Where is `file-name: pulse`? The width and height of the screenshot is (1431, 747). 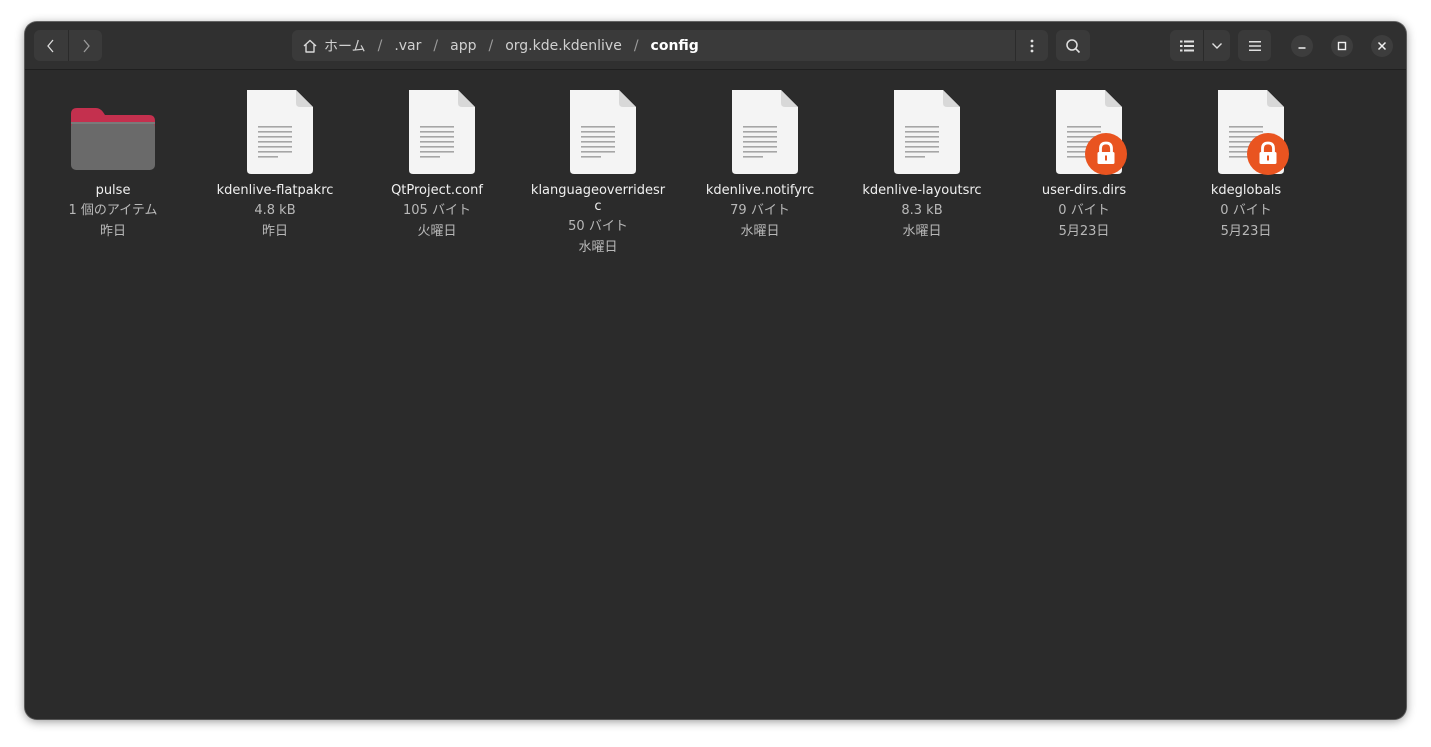
file-name: pulse is located at coordinates (113, 190).